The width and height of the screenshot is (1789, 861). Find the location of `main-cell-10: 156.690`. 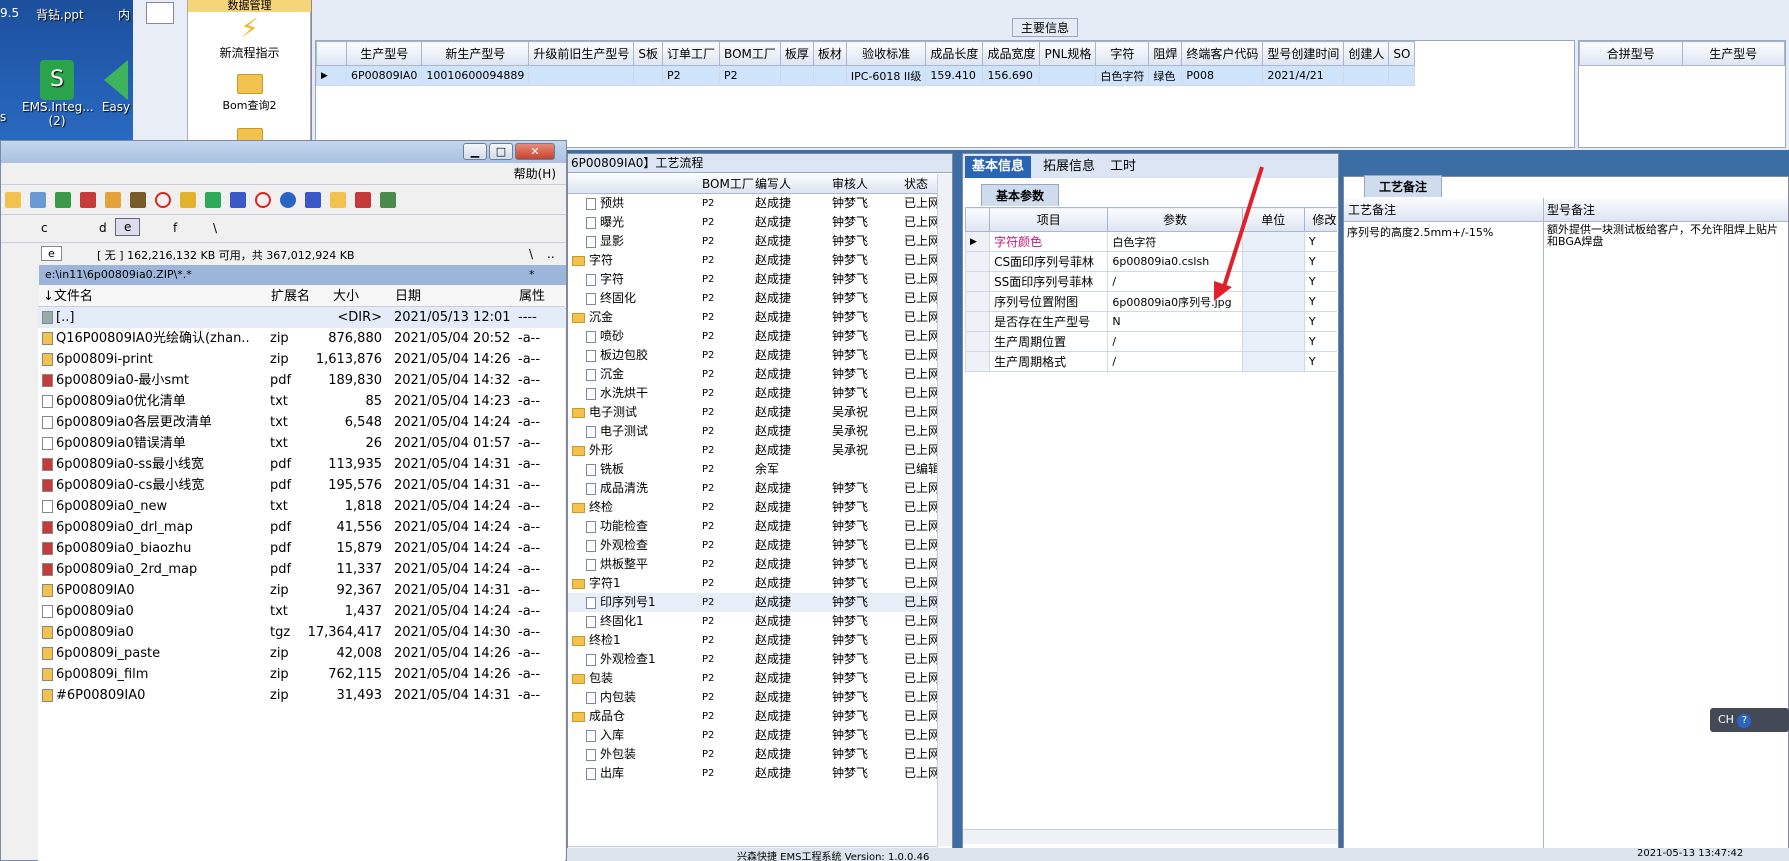

main-cell-10: 156.690 is located at coordinates (1011, 75).